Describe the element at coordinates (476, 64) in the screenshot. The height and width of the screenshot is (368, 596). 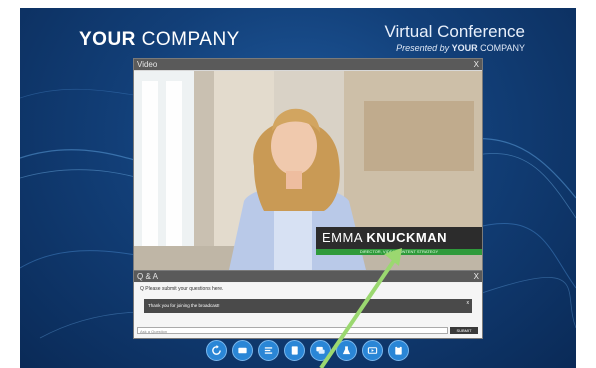
I see `video-close-button: X` at that location.